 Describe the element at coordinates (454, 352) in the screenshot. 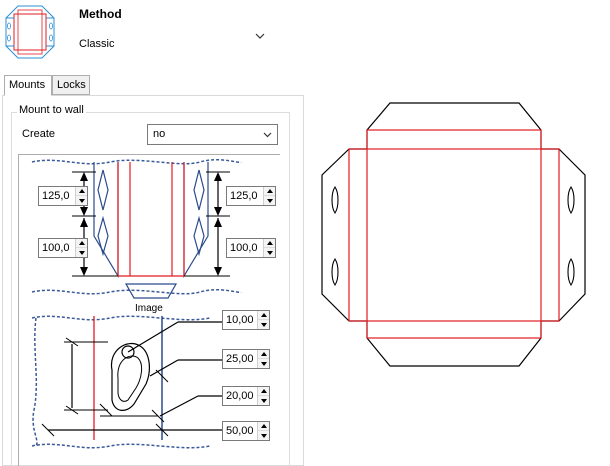

I see `bottom-flap-cut` at that location.